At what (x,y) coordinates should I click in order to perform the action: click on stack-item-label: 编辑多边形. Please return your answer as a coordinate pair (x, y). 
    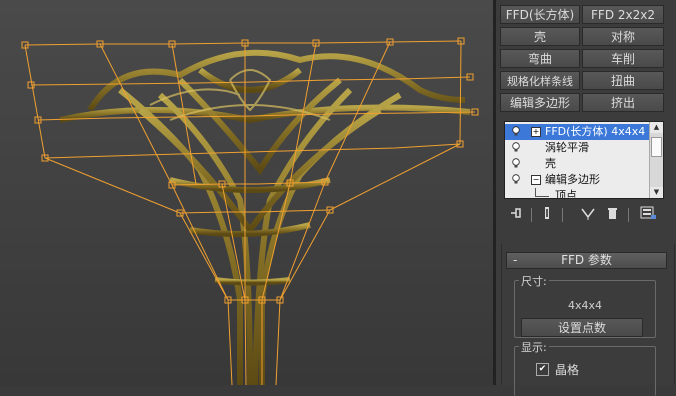
    Looking at the image, I should click on (572, 179).